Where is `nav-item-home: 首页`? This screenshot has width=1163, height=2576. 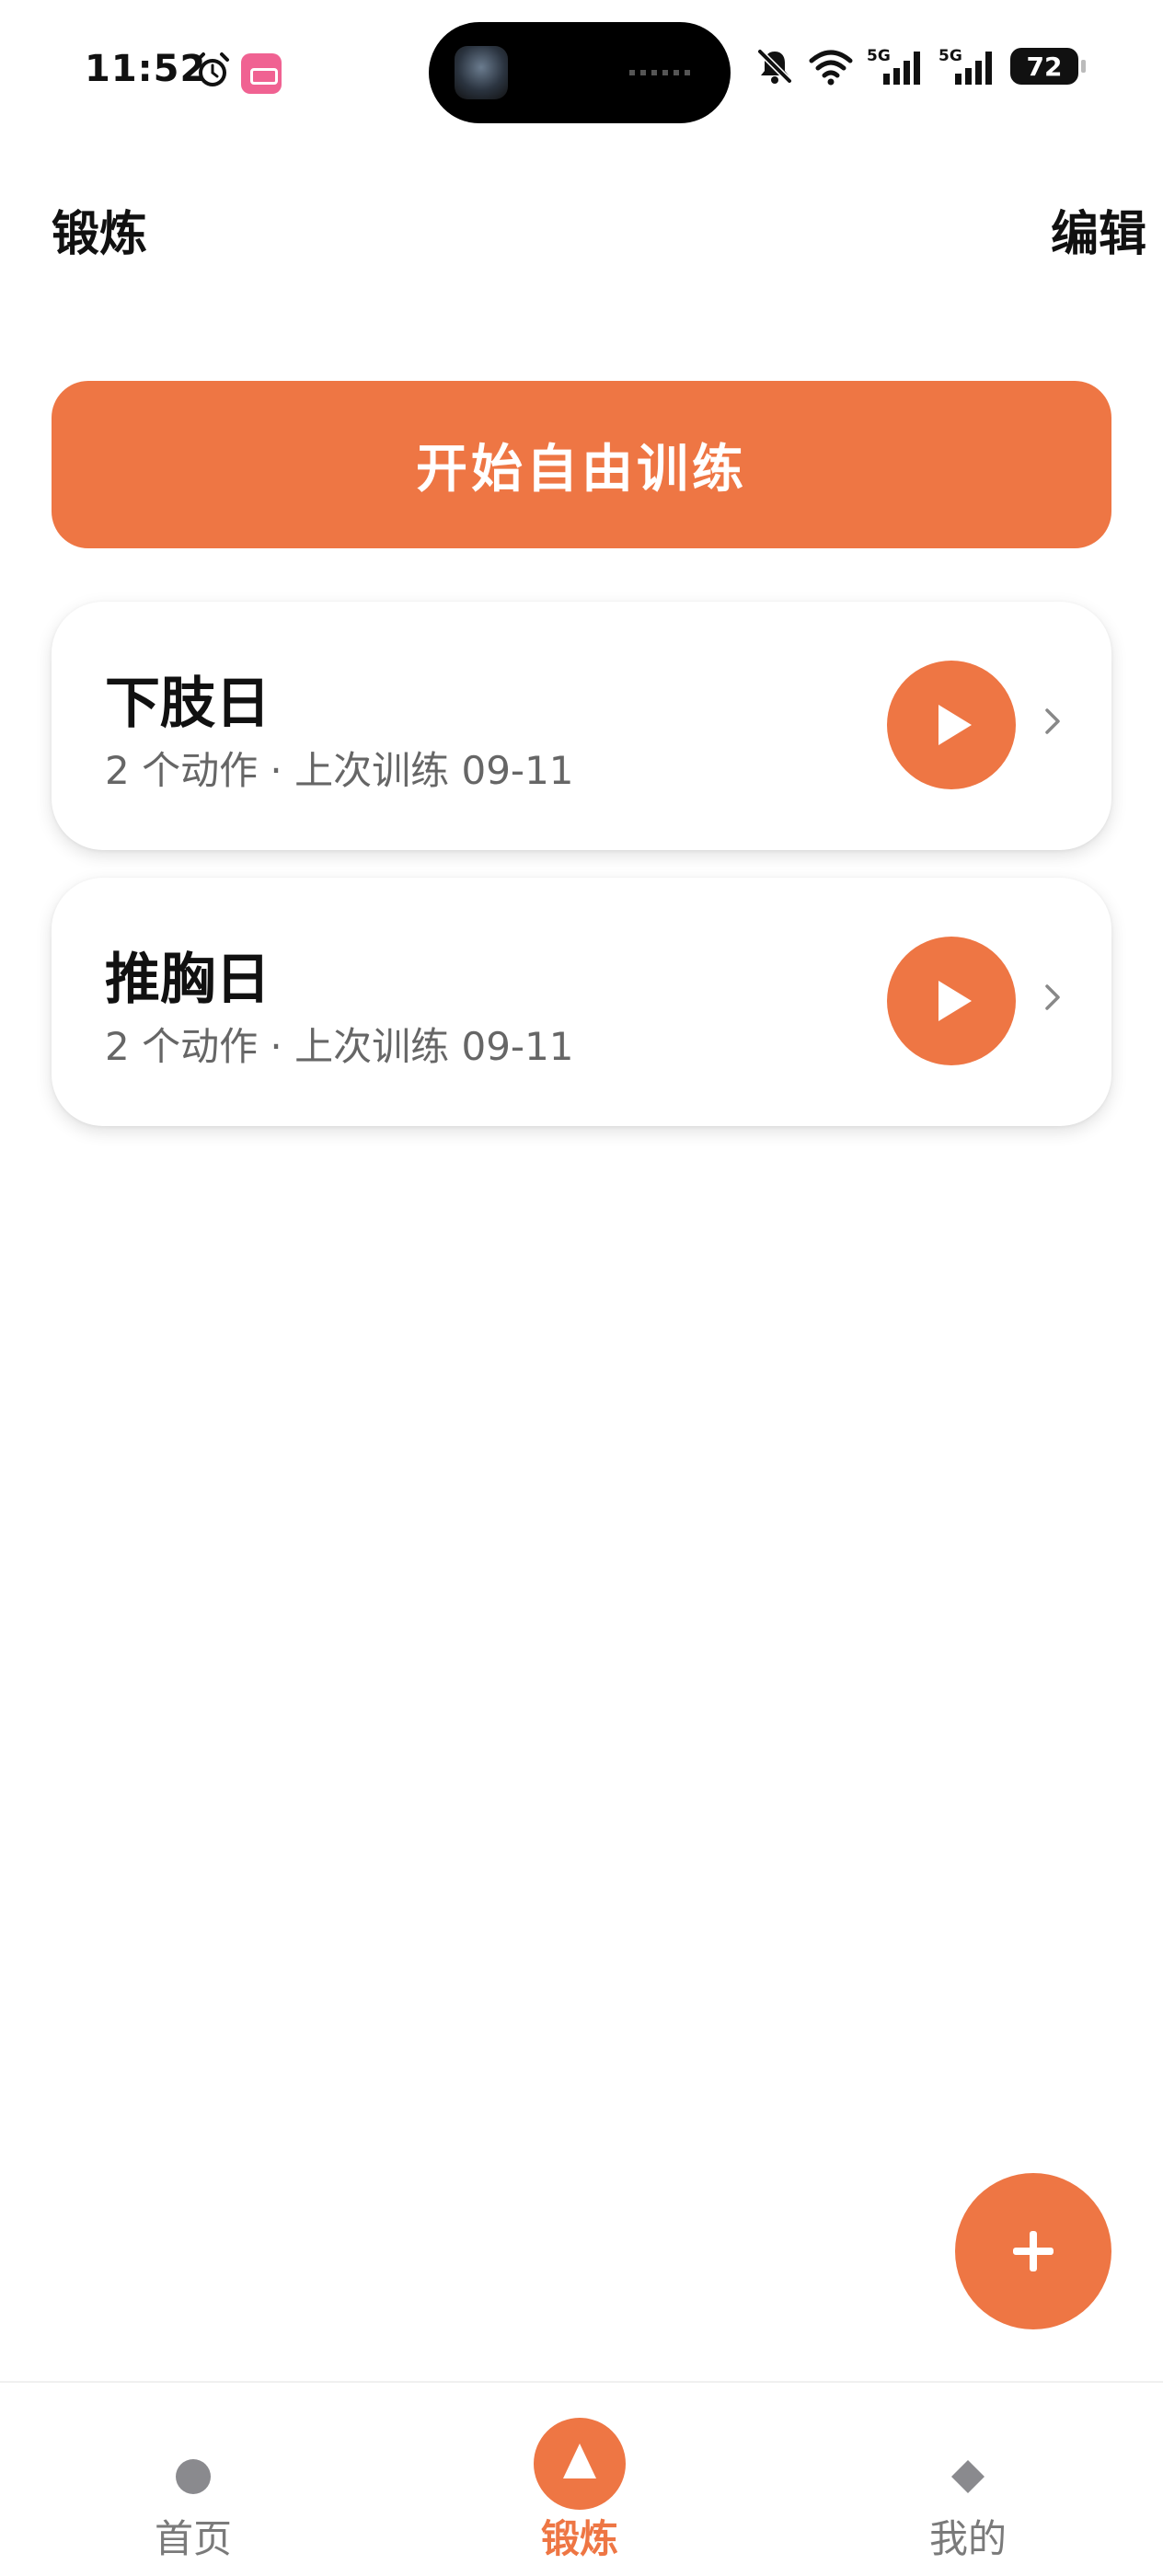 nav-item-home: 首页 is located at coordinates (193, 2479).